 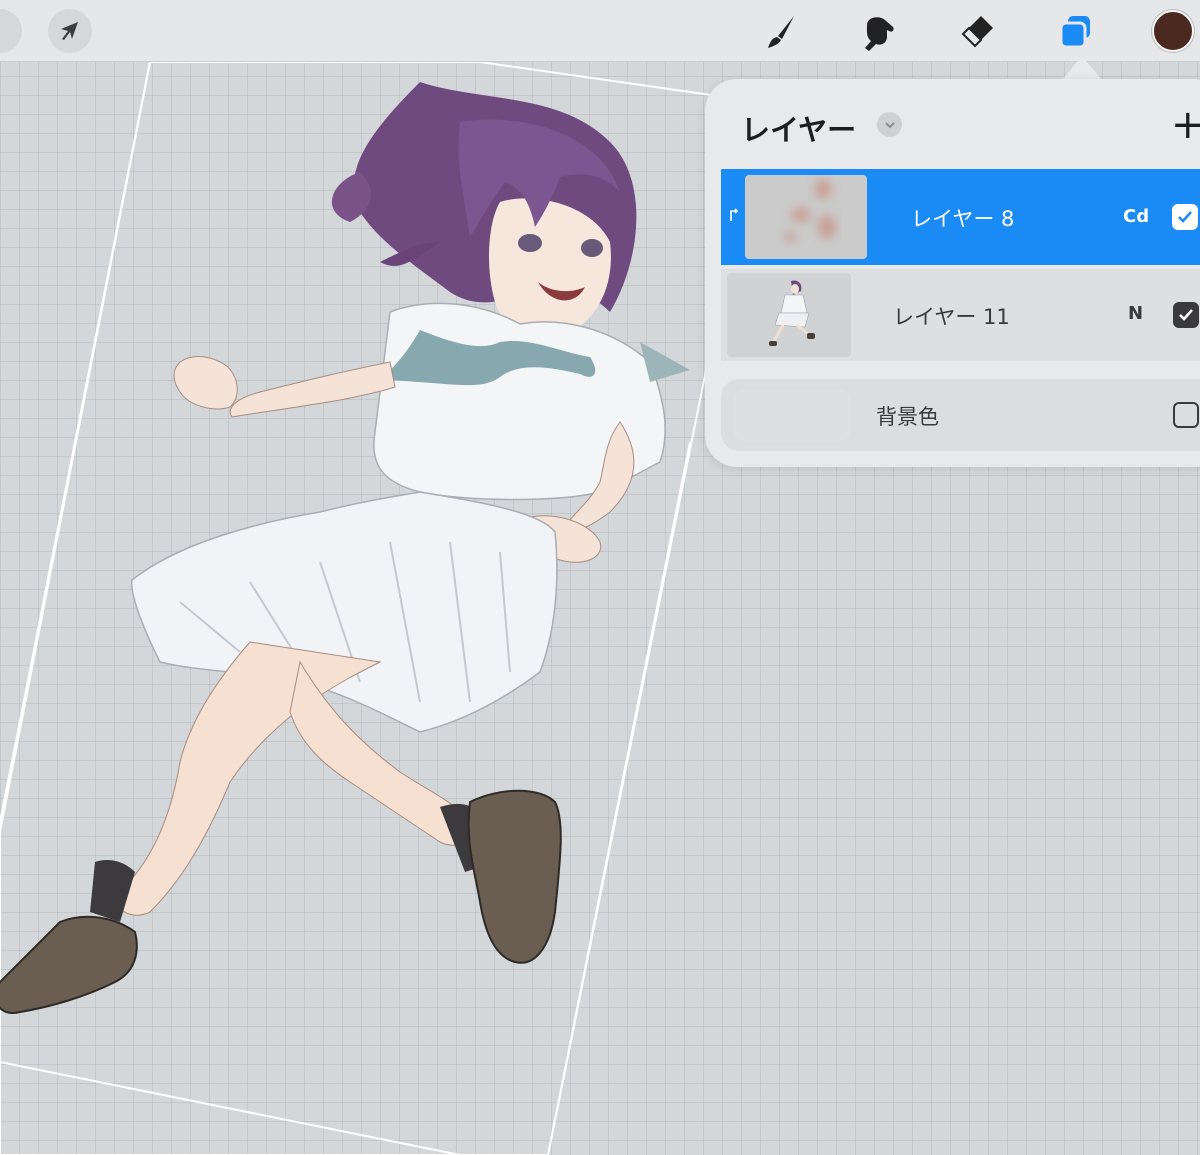 I want to click on brush-tool-button, so click(x=780, y=32).